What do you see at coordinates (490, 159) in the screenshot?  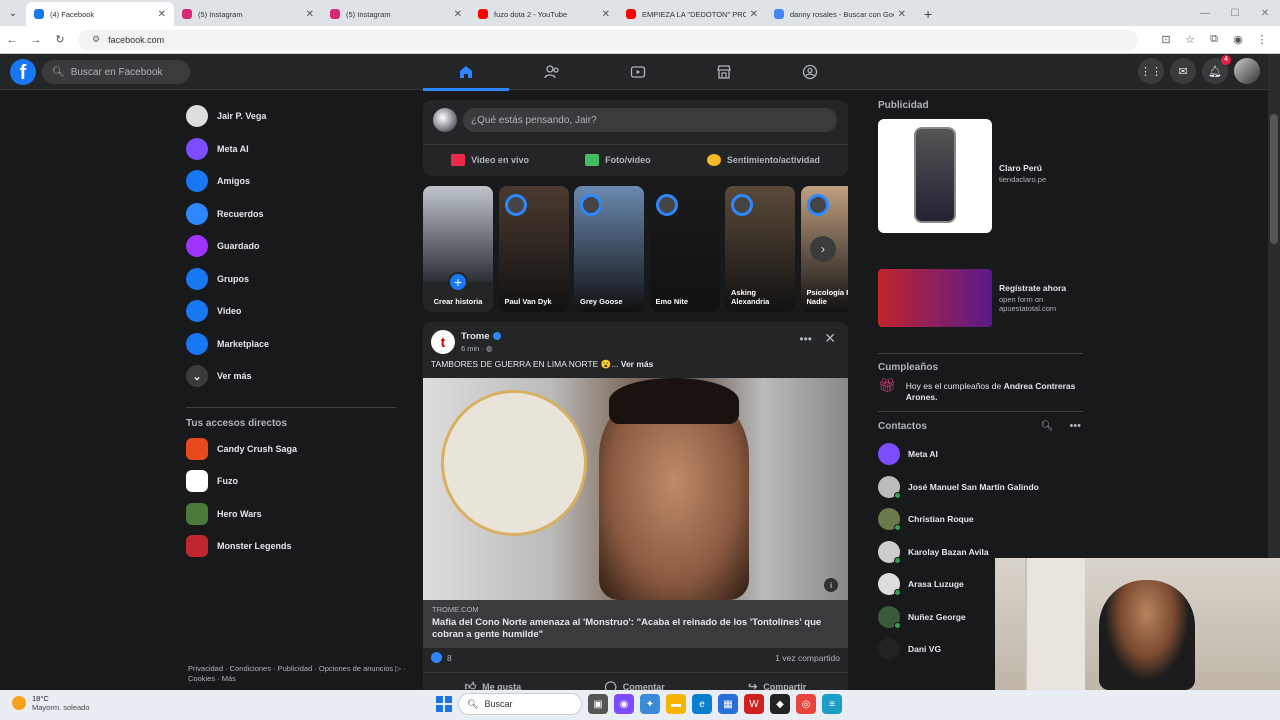 I see `live-video-button: Video en vivo` at bounding box center [490, 159].